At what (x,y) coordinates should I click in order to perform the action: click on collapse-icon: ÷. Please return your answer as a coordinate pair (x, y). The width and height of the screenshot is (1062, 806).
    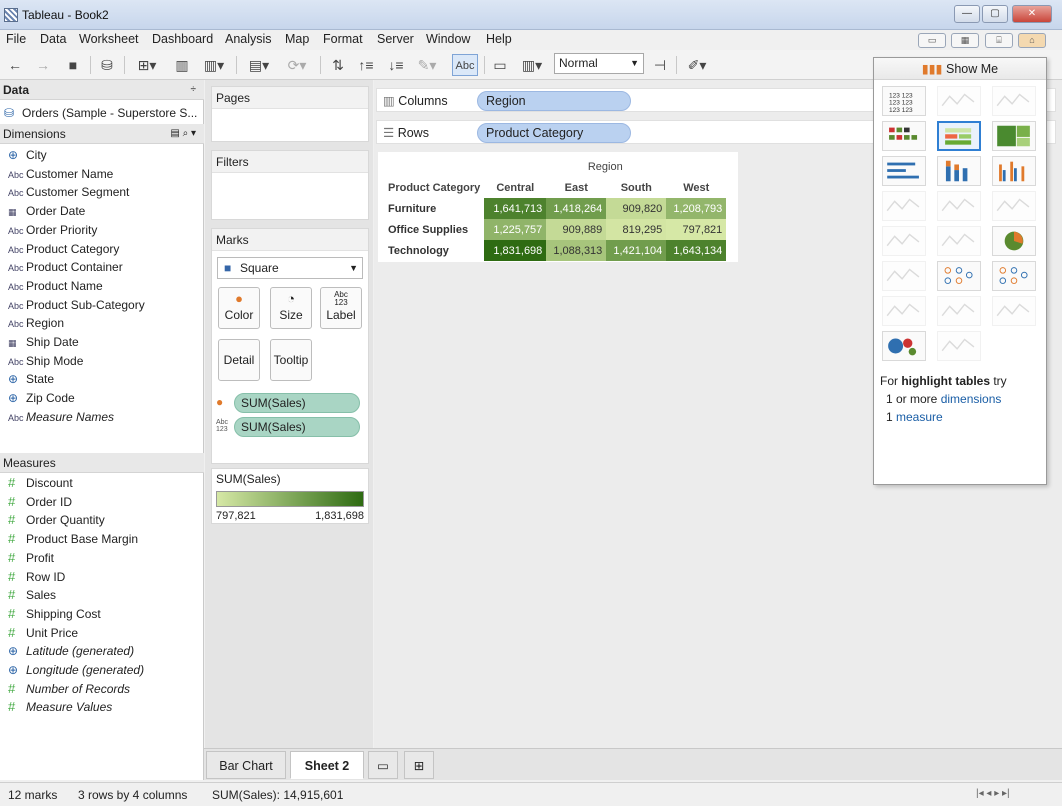
    Looking at the image, I should click on (194, 90).